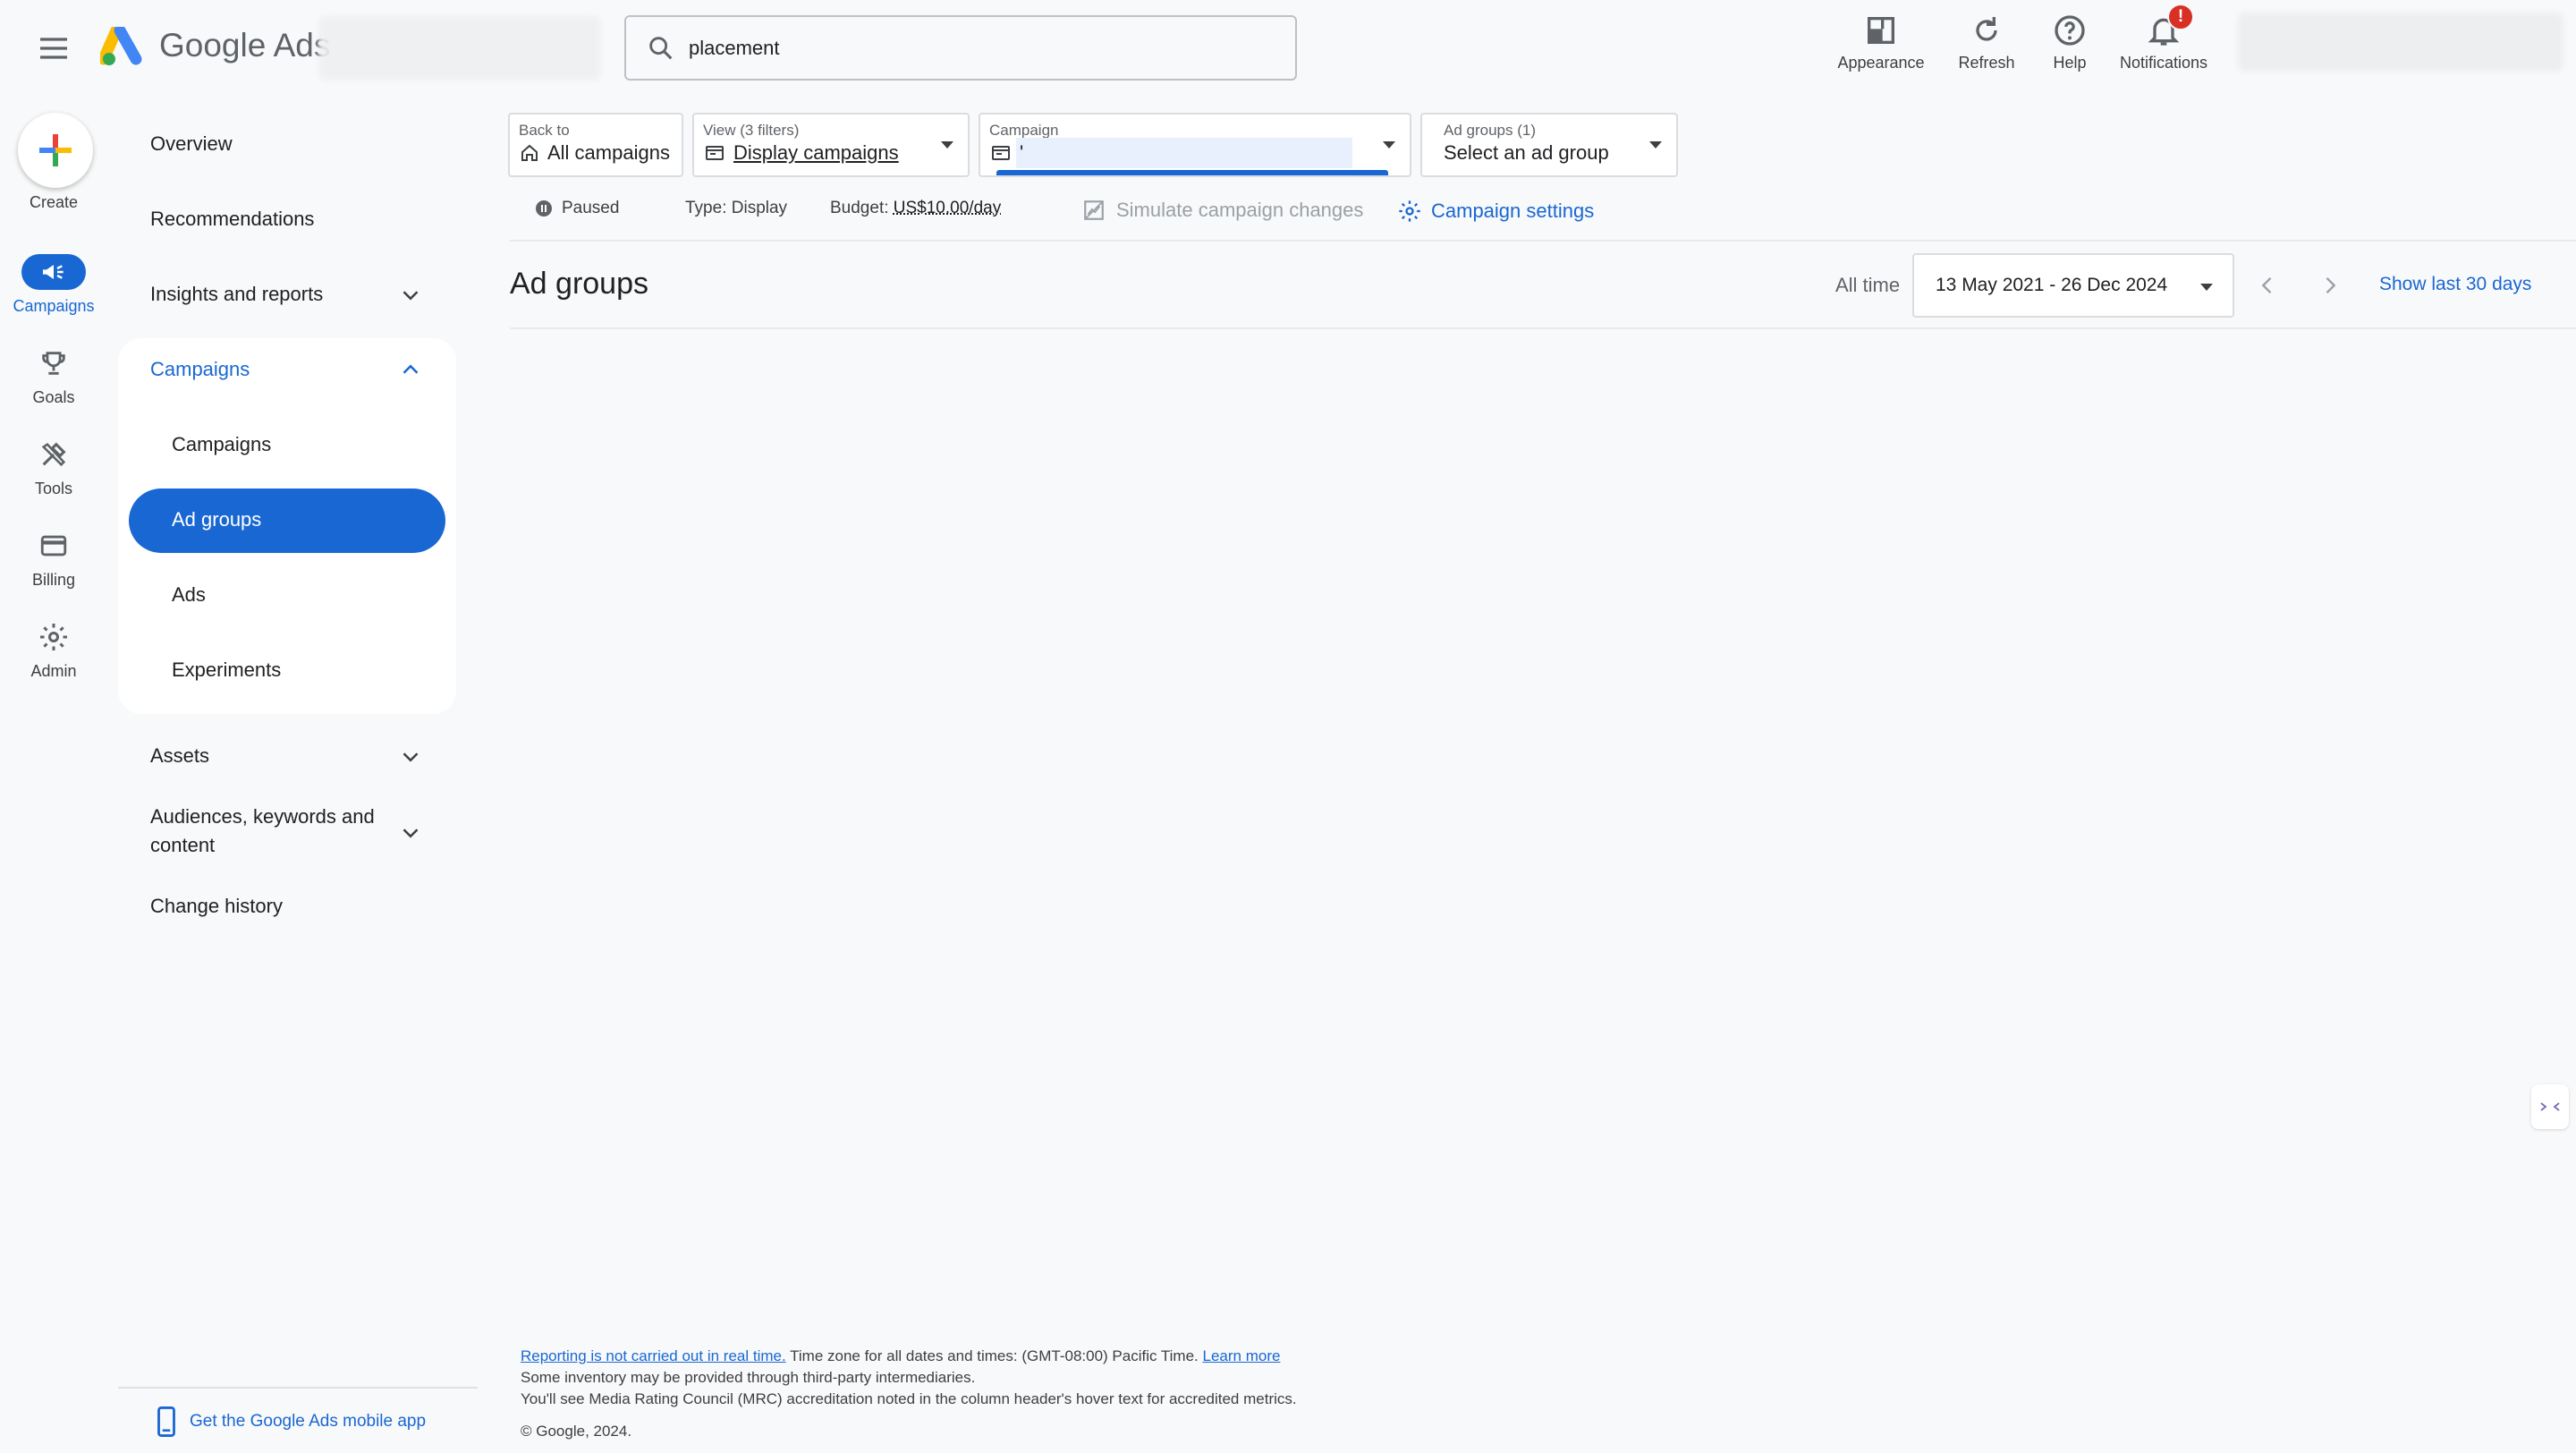  What do you see at coordinates (54, 306) in the screenshot?
I see `rail-campaigns-label: Campaigns` at bounding box center [54, 306].